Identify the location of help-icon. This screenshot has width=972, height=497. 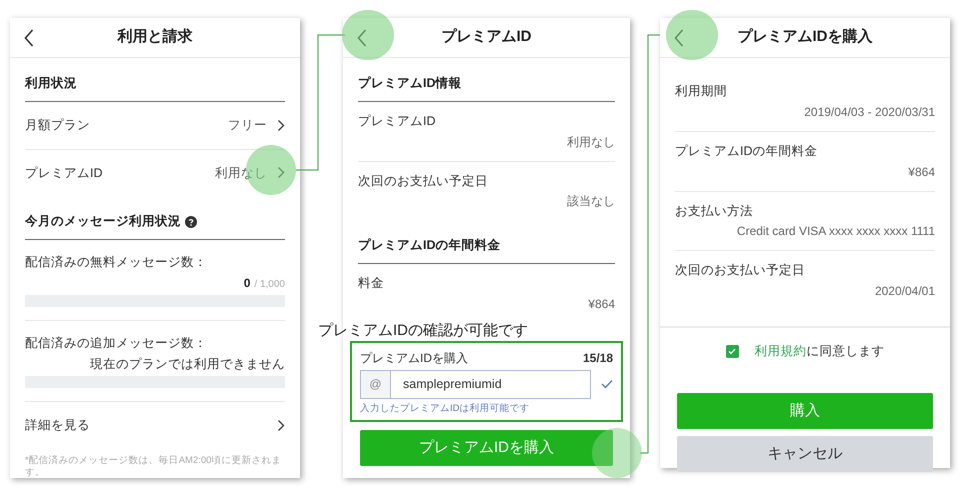
(191, 222).